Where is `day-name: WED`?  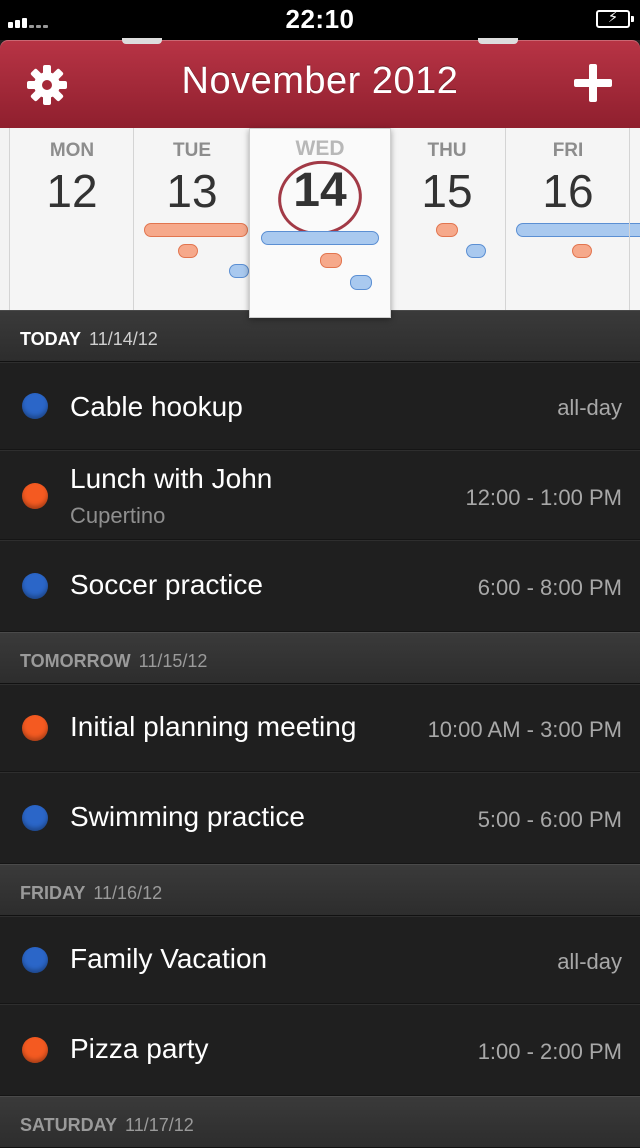 day-name: WED is located at coordinates (320, 148).